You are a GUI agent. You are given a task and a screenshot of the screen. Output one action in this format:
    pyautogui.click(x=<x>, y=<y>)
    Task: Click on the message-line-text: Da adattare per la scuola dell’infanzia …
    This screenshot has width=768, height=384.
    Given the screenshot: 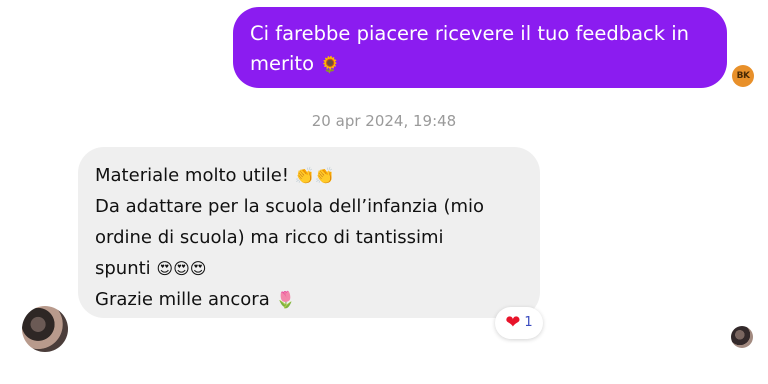 What is the action you would take?
    pyautogui.click(x=290, y=206)
    